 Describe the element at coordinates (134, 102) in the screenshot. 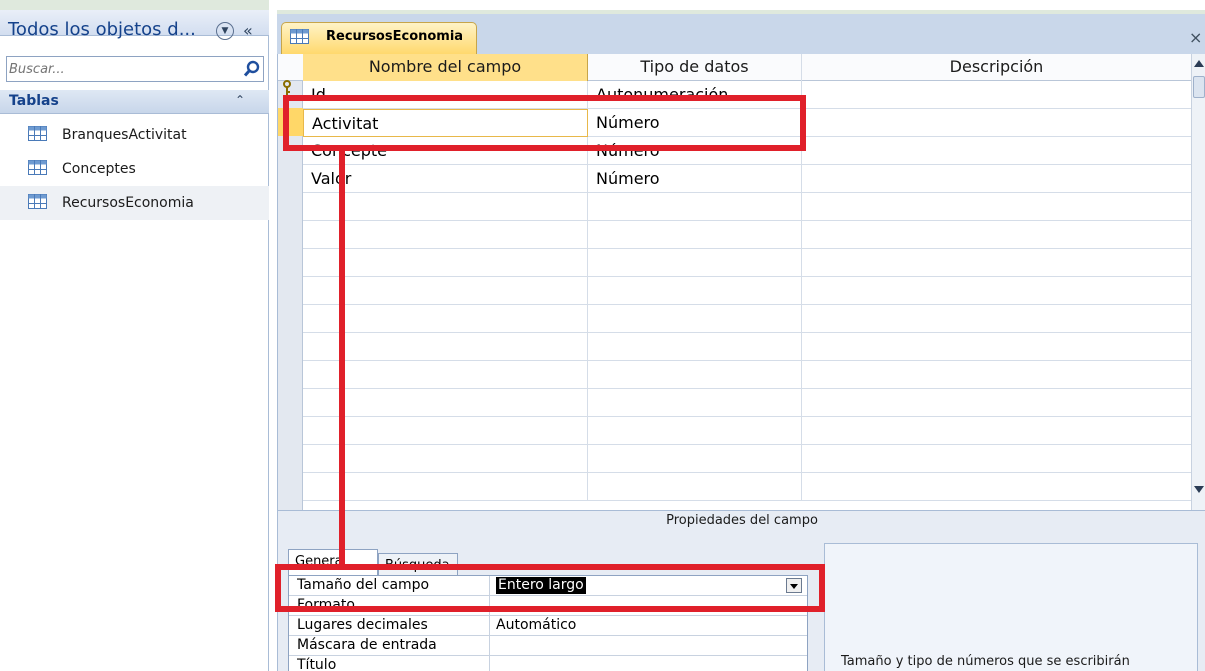

I see `group-header-tablas: Tablas ⌃` at that location.